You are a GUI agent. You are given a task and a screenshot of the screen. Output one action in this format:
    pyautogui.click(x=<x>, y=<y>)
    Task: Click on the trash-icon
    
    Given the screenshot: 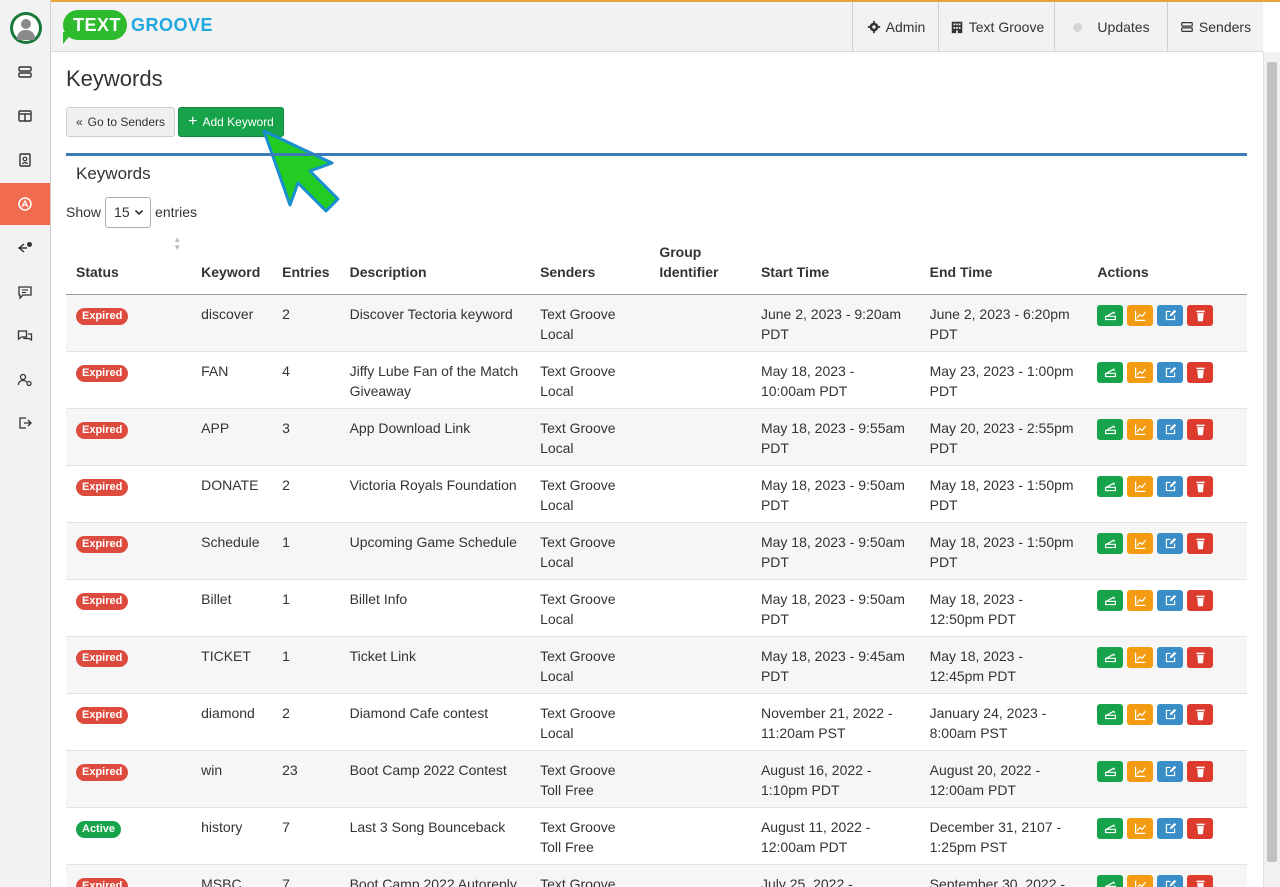 What is the action you would take?
    pyautogui.click(x=1200, y=315)
    